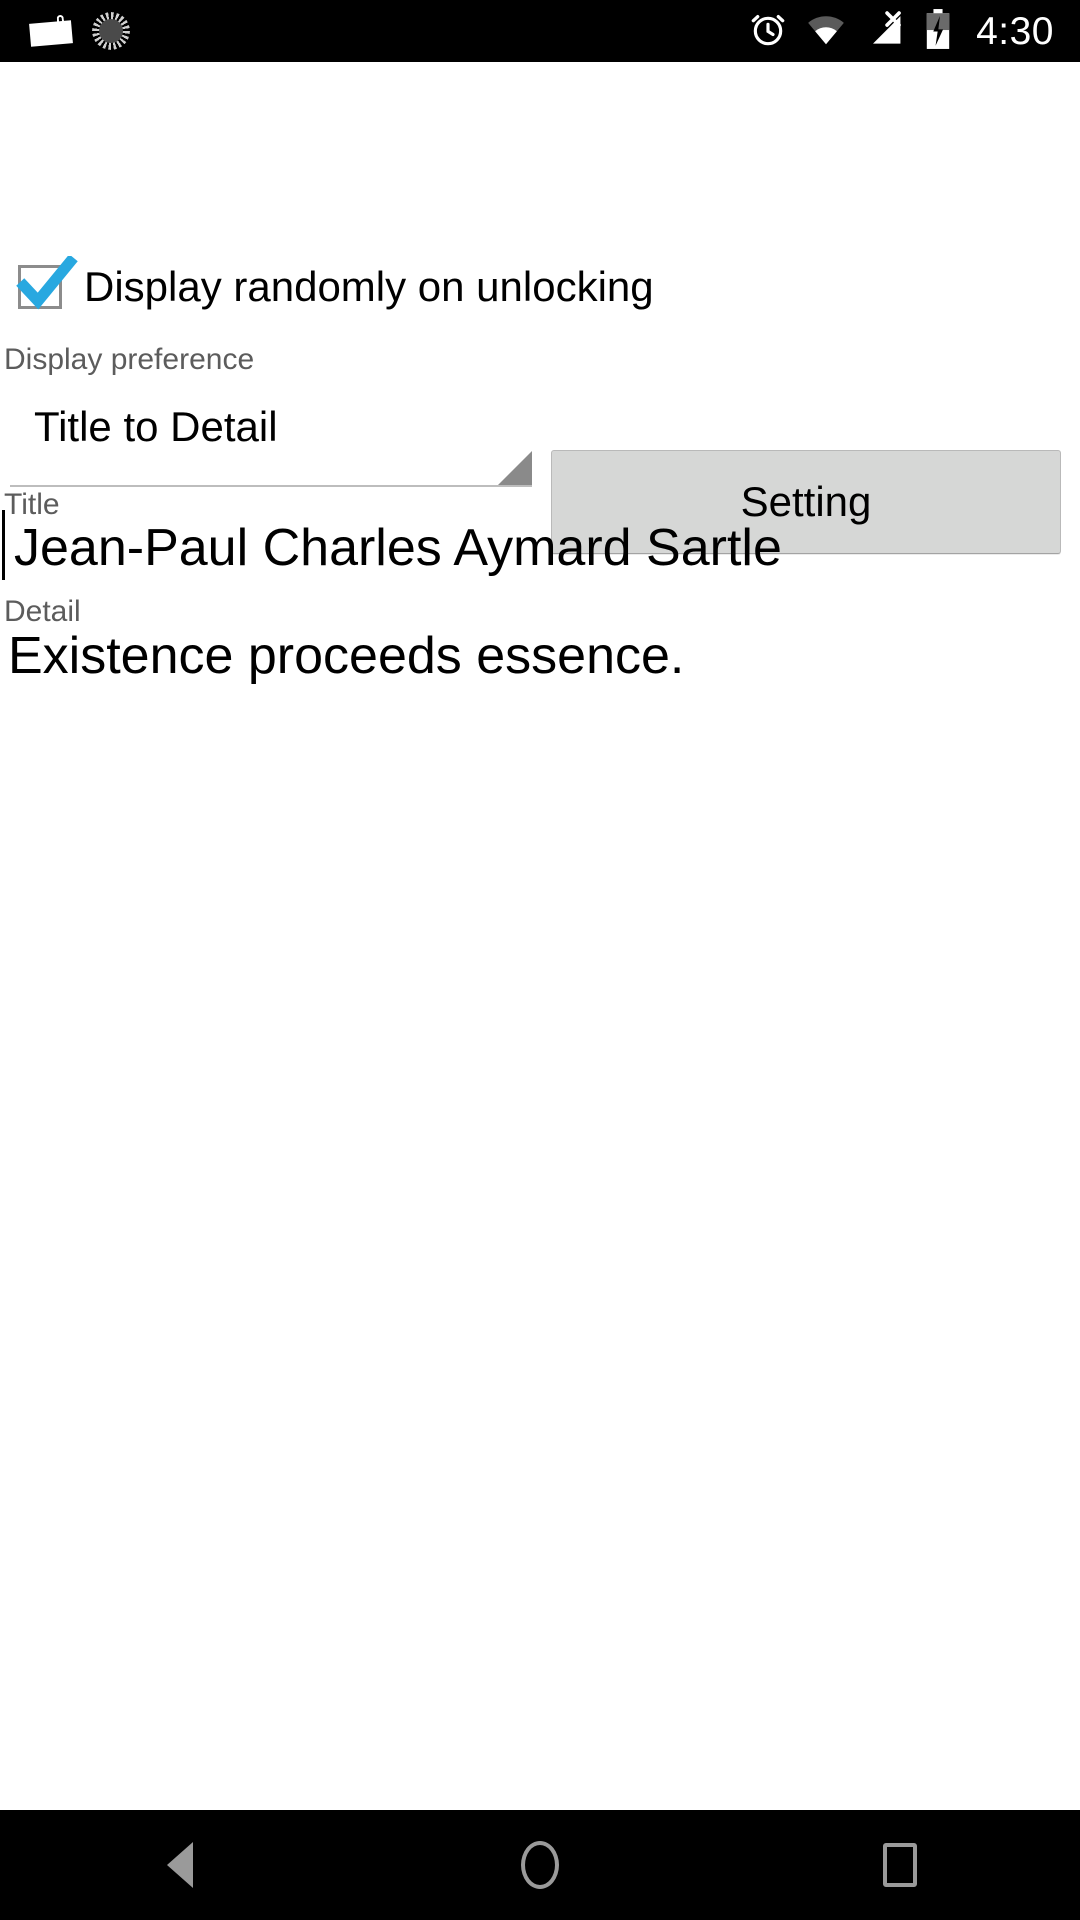 The width and height of the screenshot is (1080, 1920). I want to click on navigation-bar, so click(540, 1865).